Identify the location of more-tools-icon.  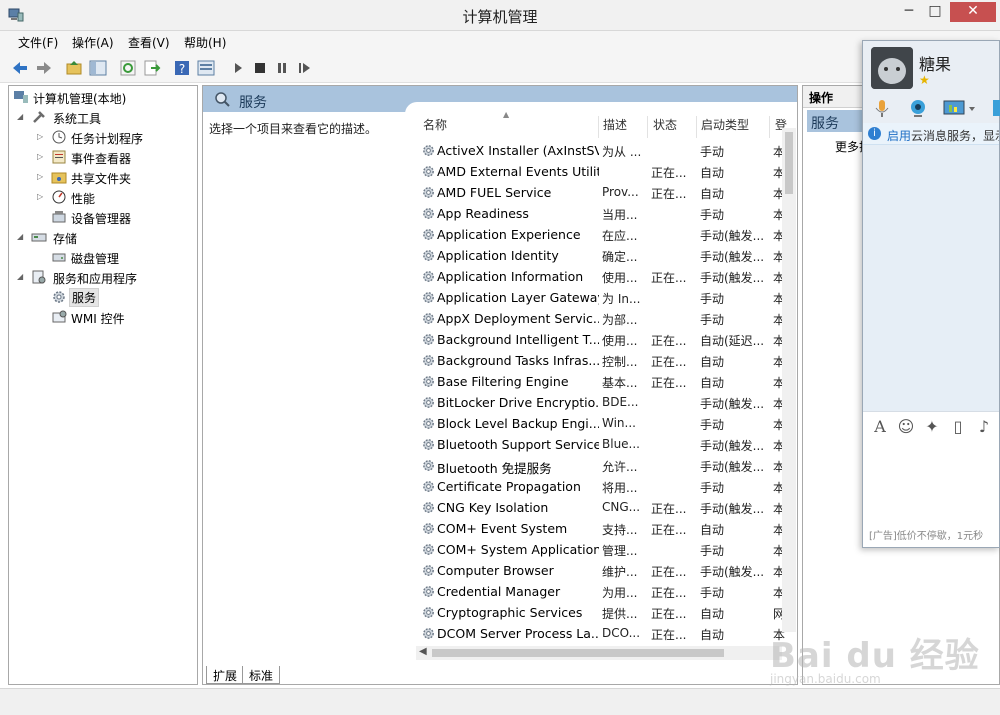
(996, 108).